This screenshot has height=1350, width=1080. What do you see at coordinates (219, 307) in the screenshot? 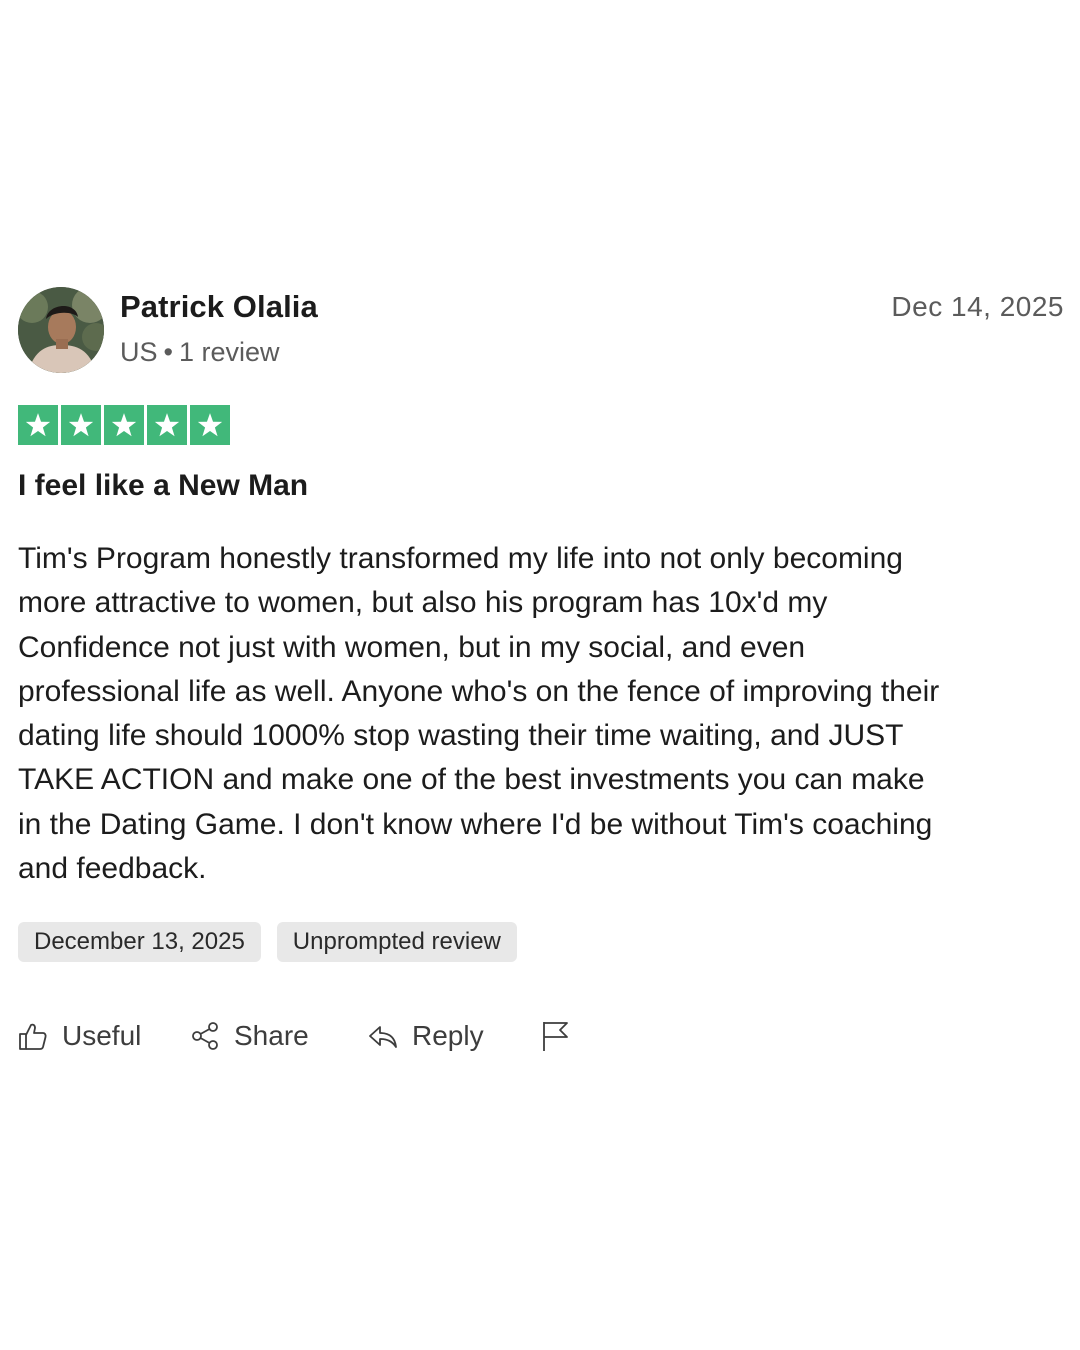
I see `reviewer-name: Patrick Olalia` at bounding box center [219, 307].